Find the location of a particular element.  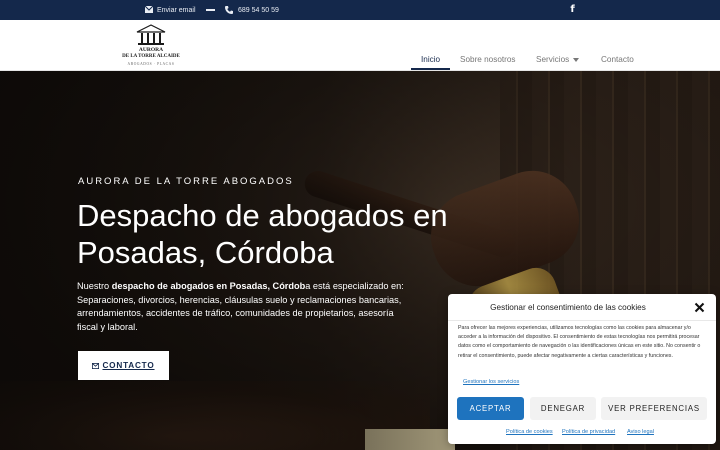

legal-notice-link: Aviso legal is located at coordinates (640, 432).